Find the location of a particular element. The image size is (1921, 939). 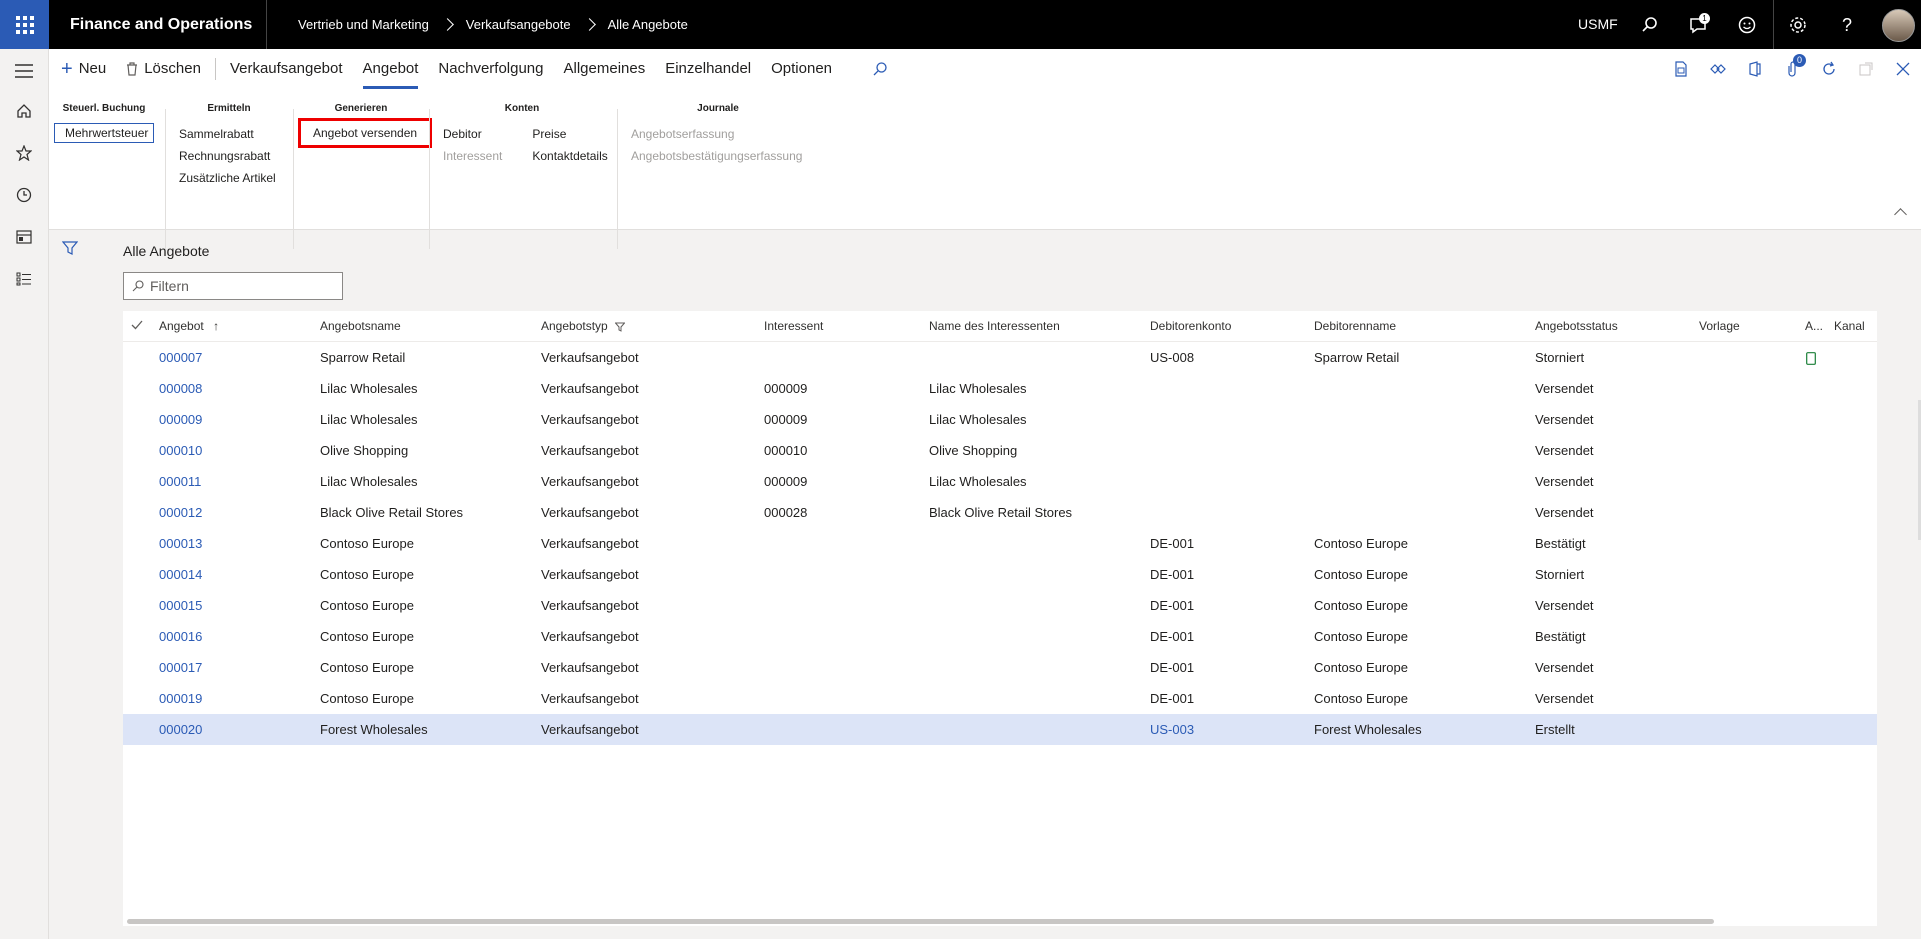

column-header-debitorenname: Debitorenname is located at coordinates (1355, 326).